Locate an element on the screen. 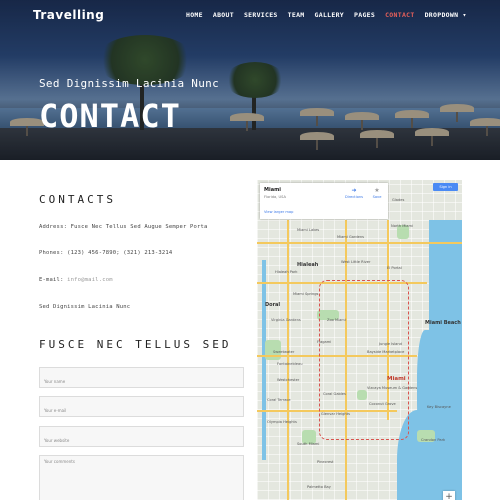  zoom-in-button: + is located at coordinates (449, 495).